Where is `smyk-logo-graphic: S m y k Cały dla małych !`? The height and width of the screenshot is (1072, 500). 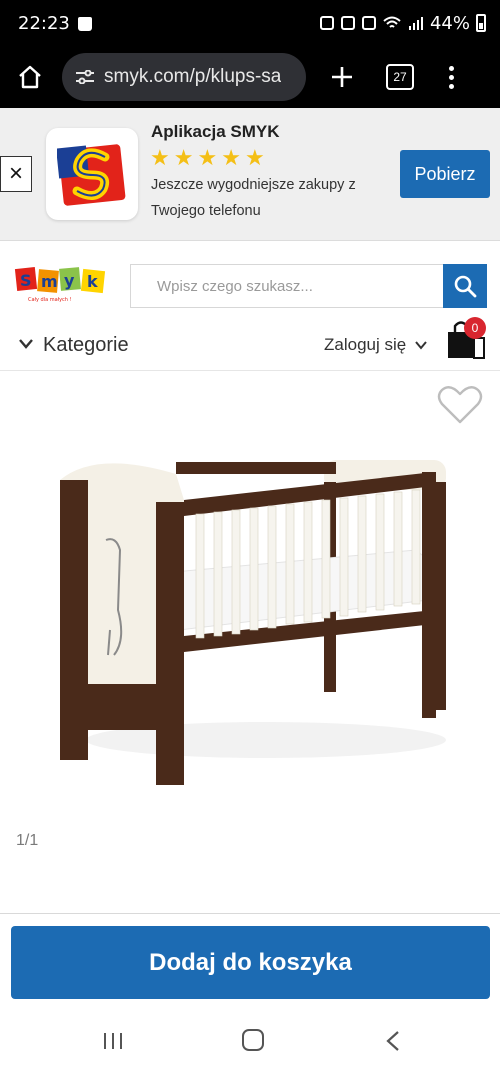
smyk-logo-graphic: S m y k Cały dla małych ! is located at coordinates (60, 285).